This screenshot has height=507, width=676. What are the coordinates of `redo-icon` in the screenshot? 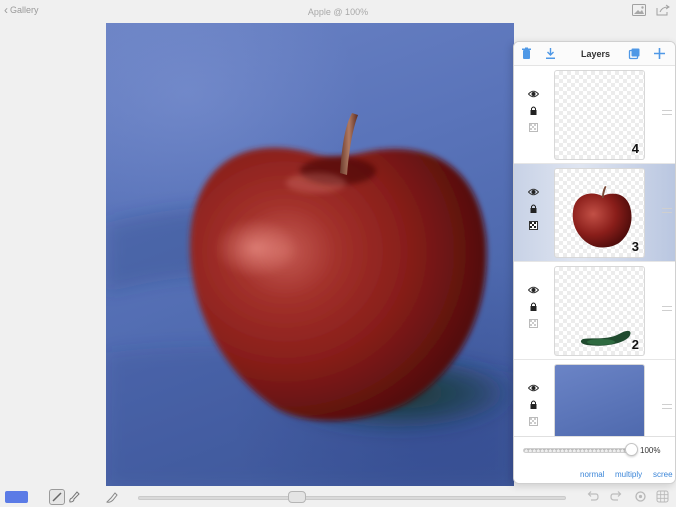 It's located at (616, 496).